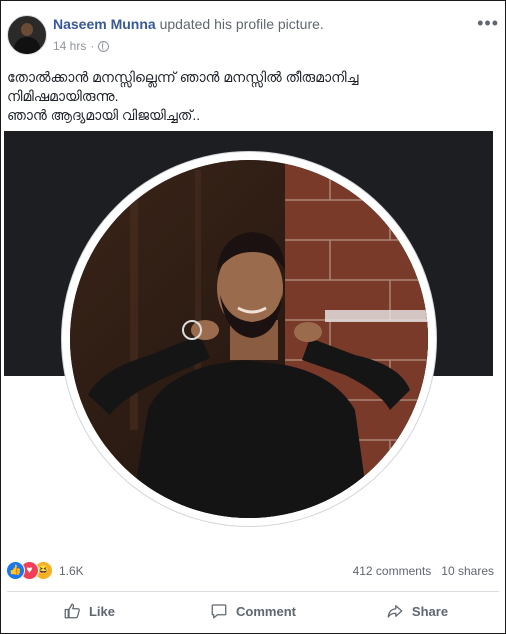 This screenshot has height=634, width=506. I want to click on comments-count-link: 412 comments, so click(392, 571).